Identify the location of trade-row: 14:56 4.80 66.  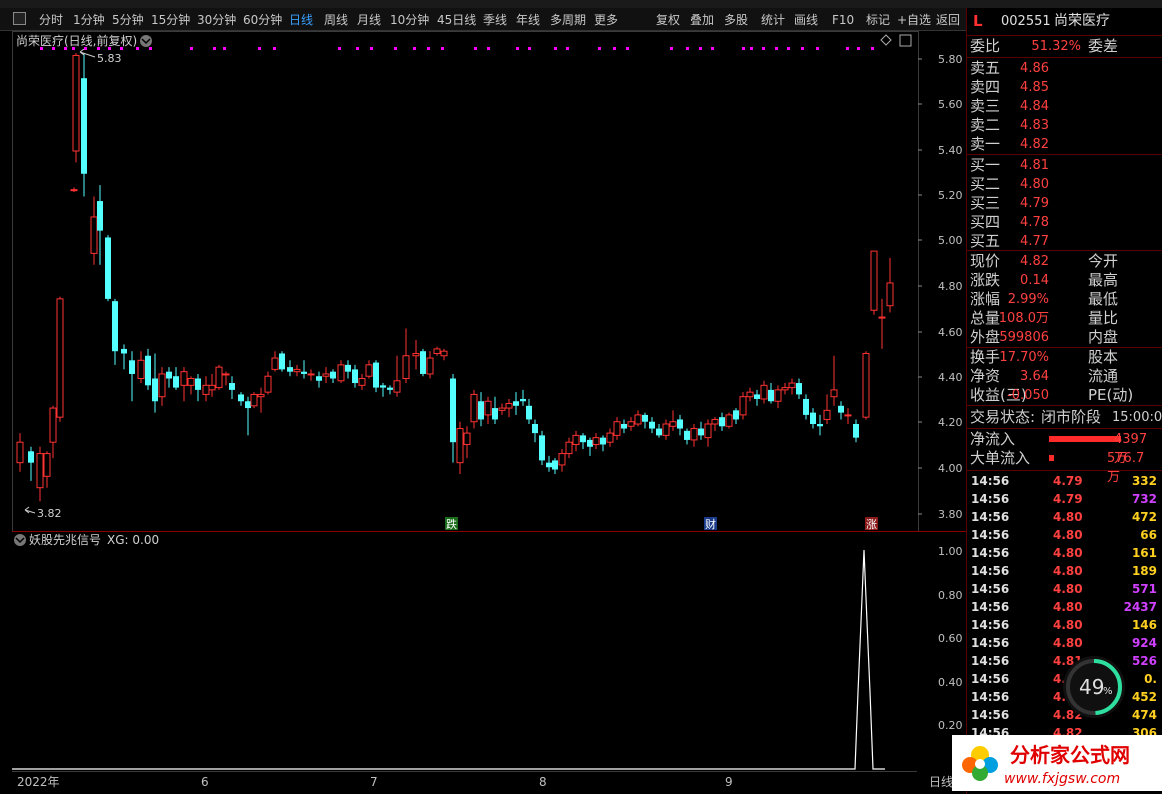
(1064, 535).